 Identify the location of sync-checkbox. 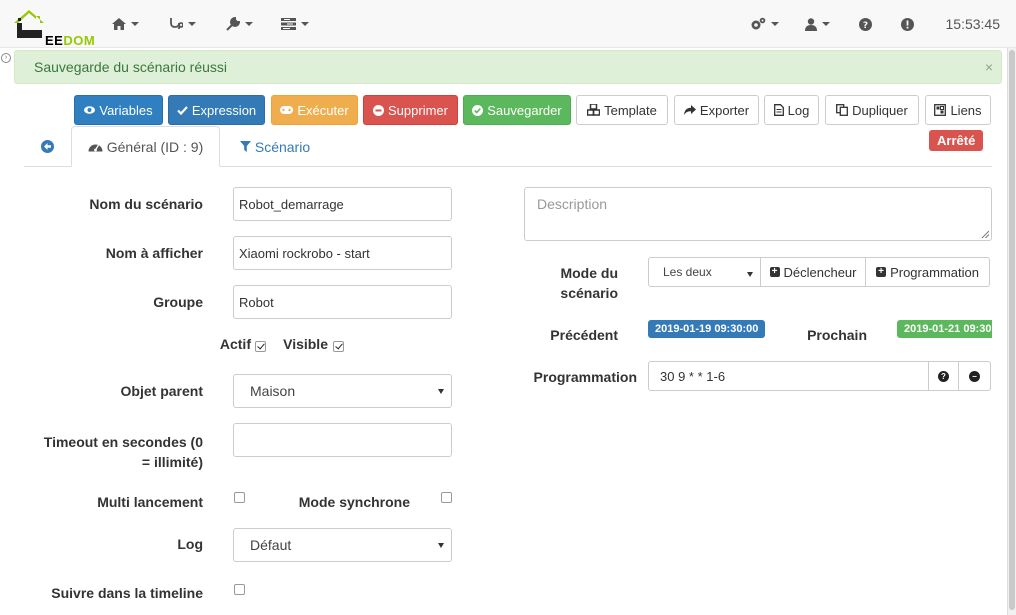
(446, 497).